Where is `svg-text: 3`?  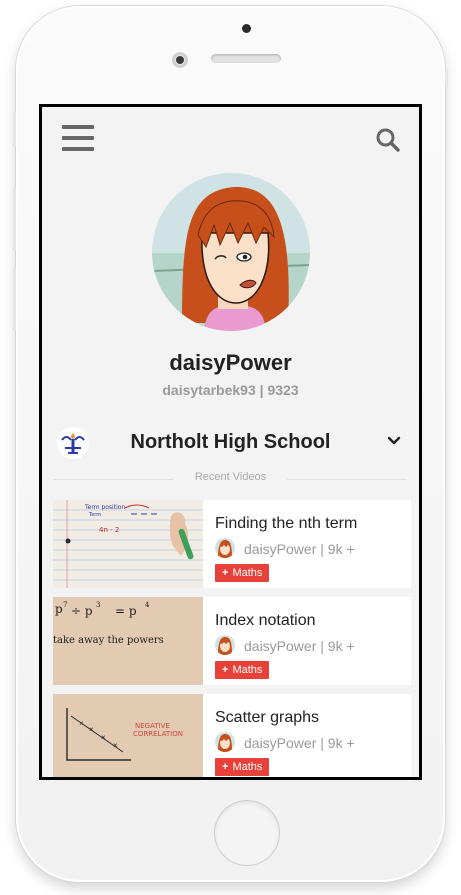
svg-text: 3 is located at coordinates (98, 605).